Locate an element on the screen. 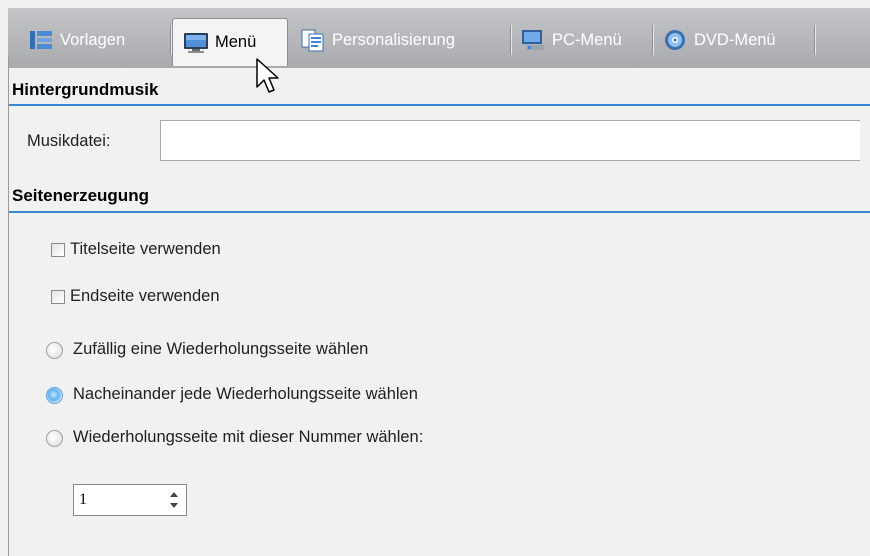 Image resolution: width=870 pixels, height=556 pixels. tab-menu: Menü is located at coordinates (230, 42).